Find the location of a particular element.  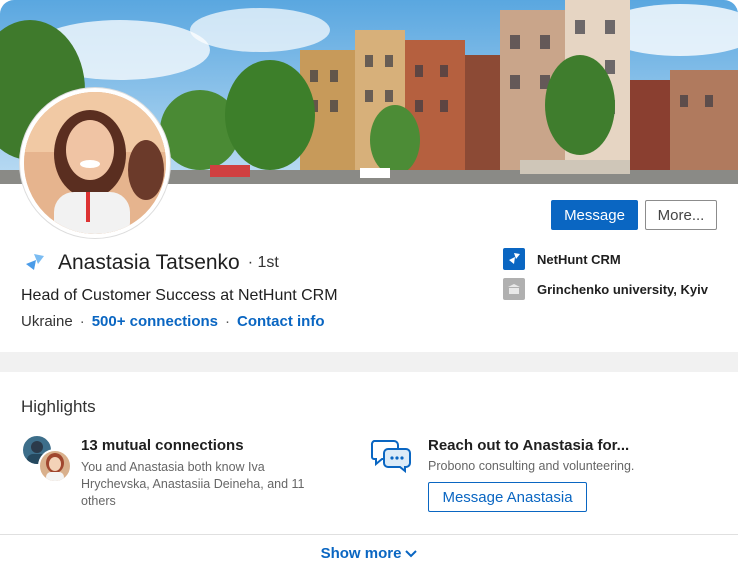

mutual-connections-avatars is located at coordinates (49, 460).